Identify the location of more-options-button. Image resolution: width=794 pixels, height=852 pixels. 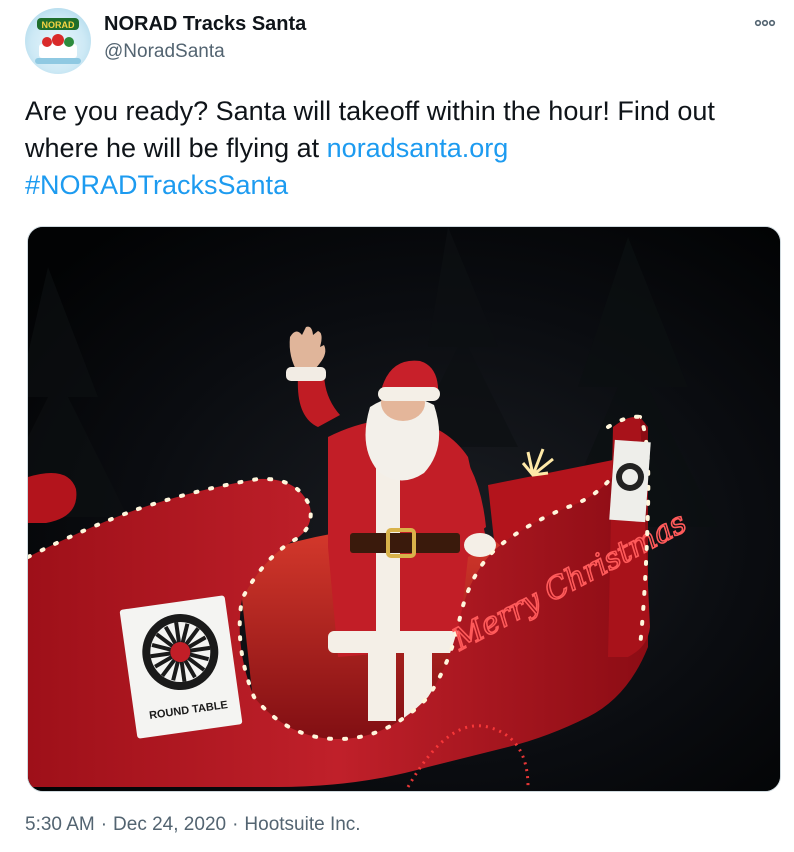
(765, 23).